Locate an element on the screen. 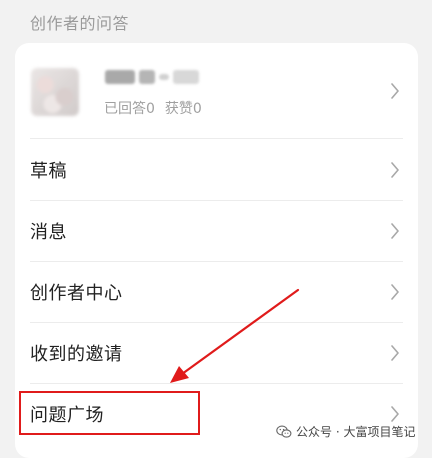 The width and height of the screenshot is (432, 458). answered-count: 已回答0 is located at coordinates (129, 109).